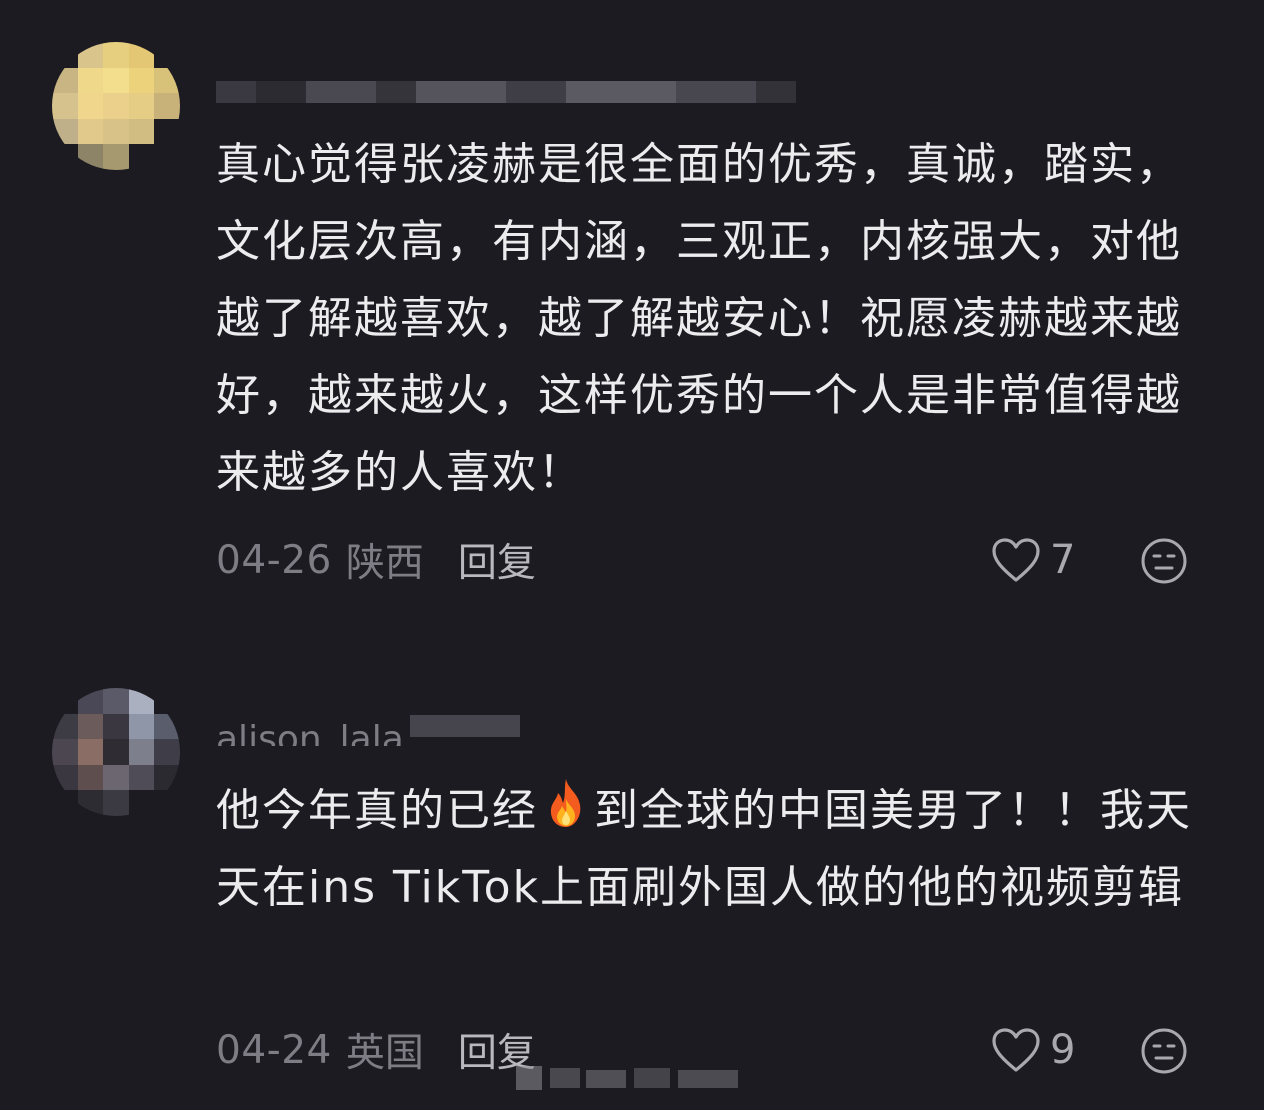 This screenshot has width=1264, height=1110. I want to click on comment-date: 04-24, so click(274, 1050).